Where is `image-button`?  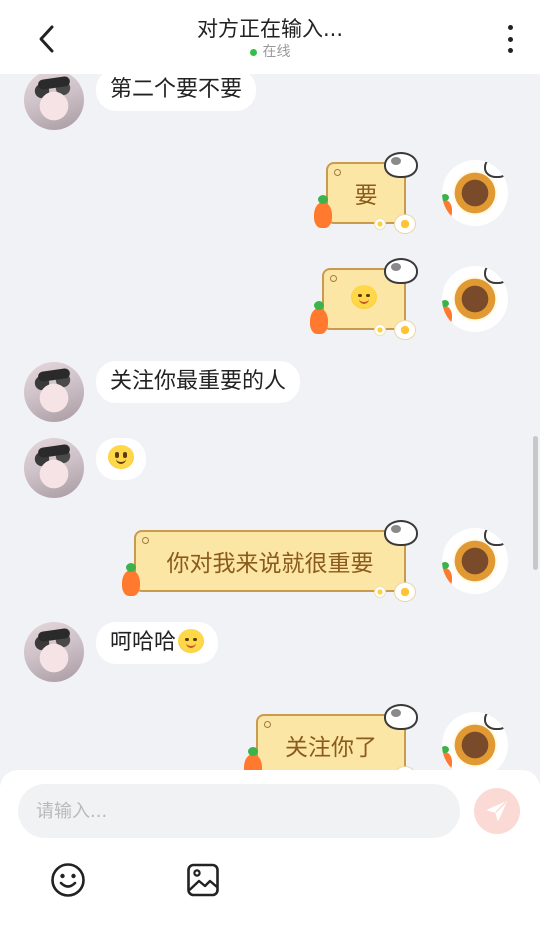
image-button is located at coordinates (203, 880).